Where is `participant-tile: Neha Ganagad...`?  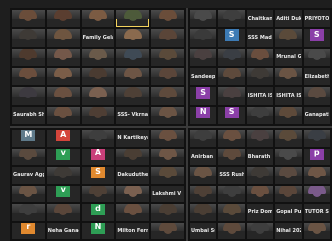
participant-tile: Neha Ganagad... is located at coordinates (63, 230).